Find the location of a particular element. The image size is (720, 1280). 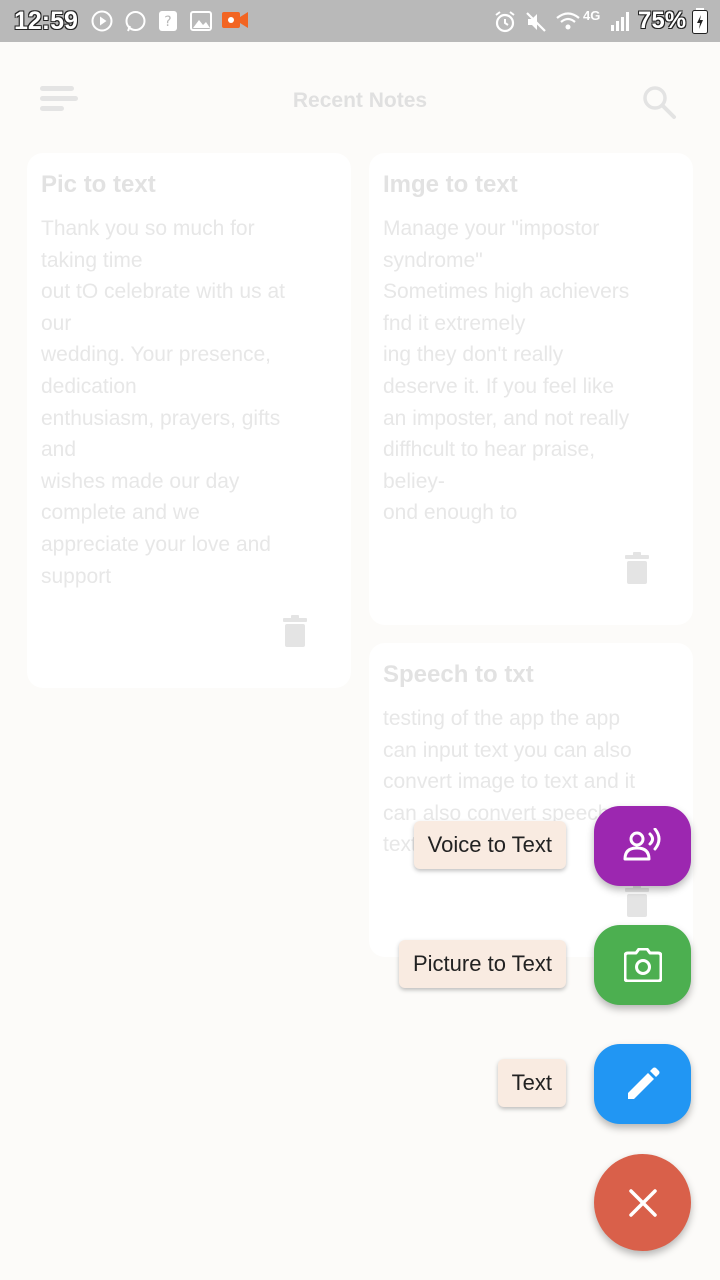

network-type: 4G is located at coordinates (592, 15).